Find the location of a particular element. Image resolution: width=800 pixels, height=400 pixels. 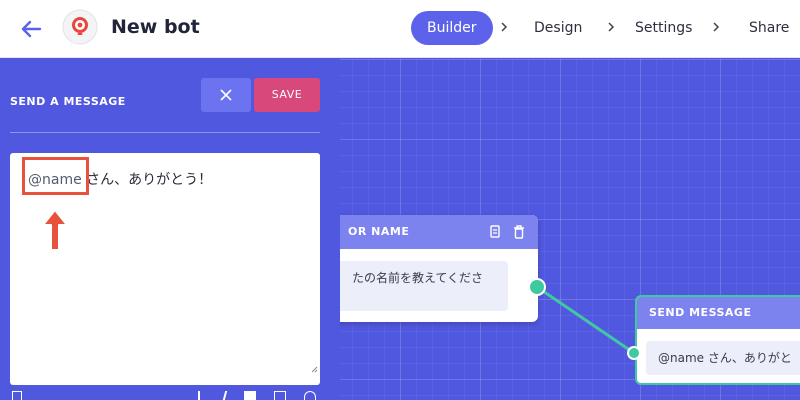

trash-icon is located at coordinates (519, 232).